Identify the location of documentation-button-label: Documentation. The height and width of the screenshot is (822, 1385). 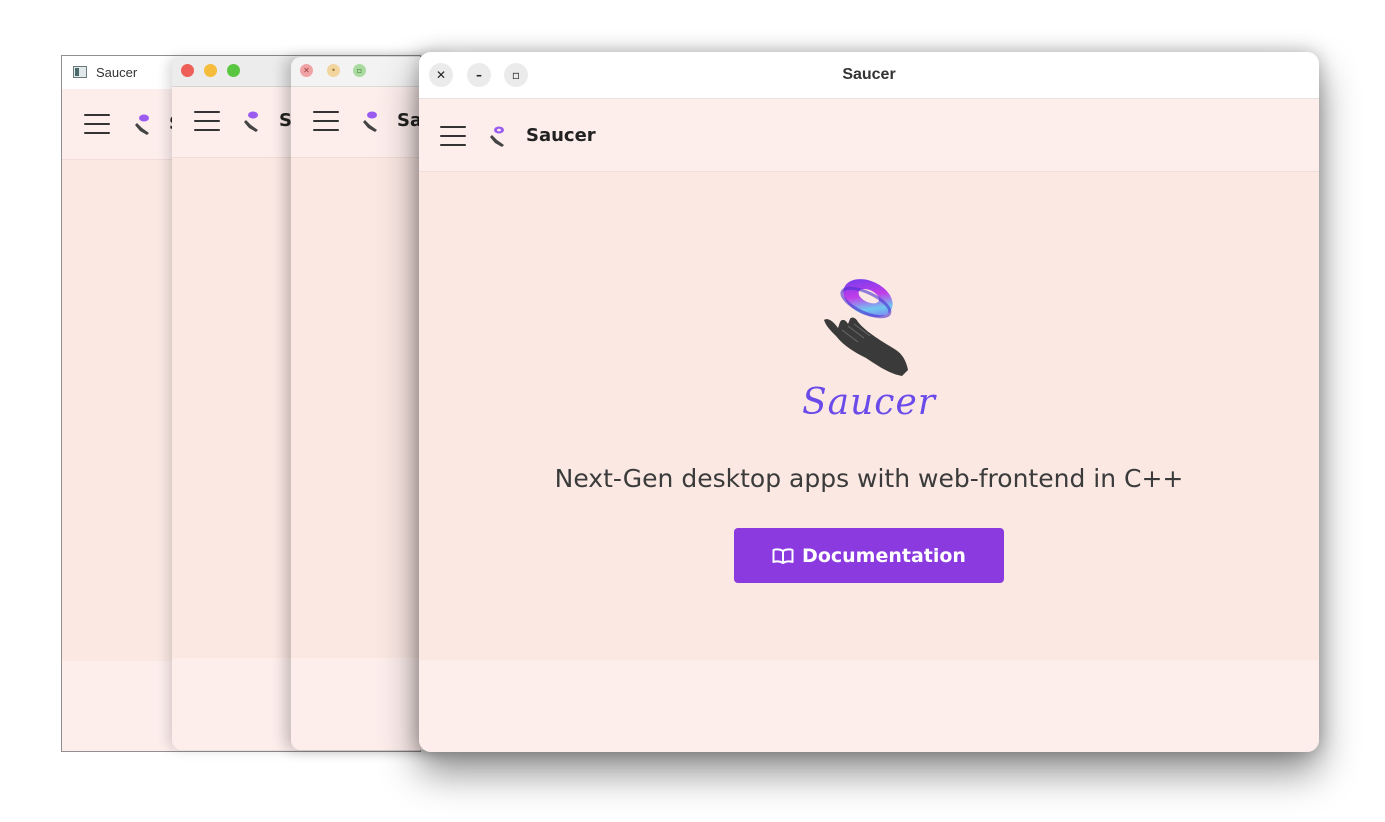
(884, 555).